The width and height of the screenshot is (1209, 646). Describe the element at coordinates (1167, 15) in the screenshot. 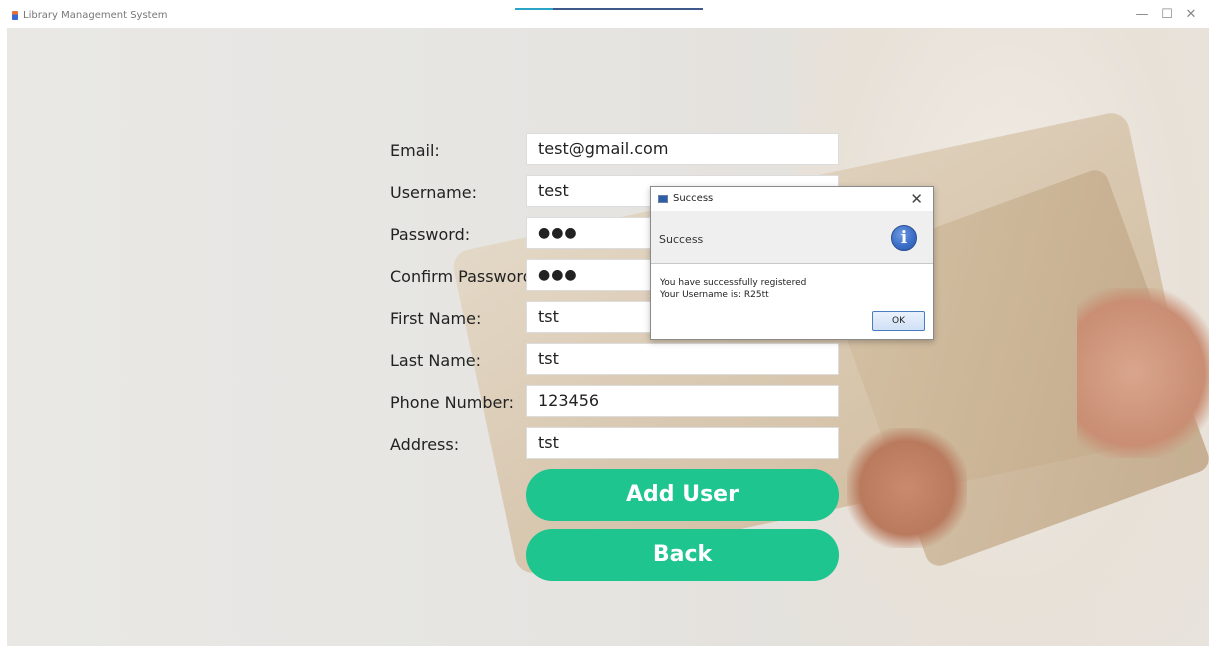

I see `maximize-button: ☐` at that location.